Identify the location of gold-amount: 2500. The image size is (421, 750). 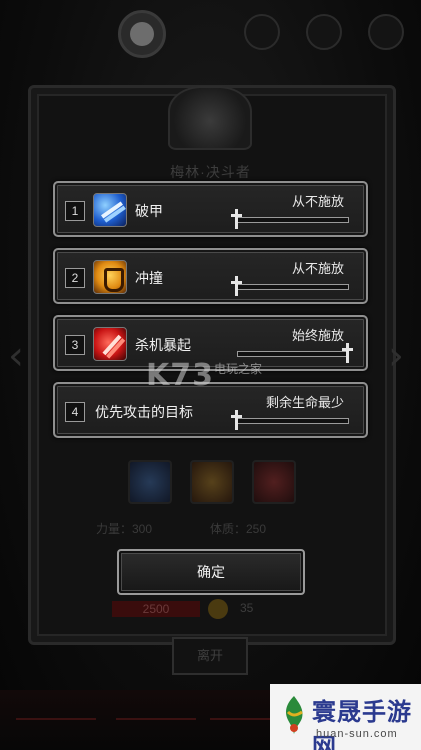
(156, 609).